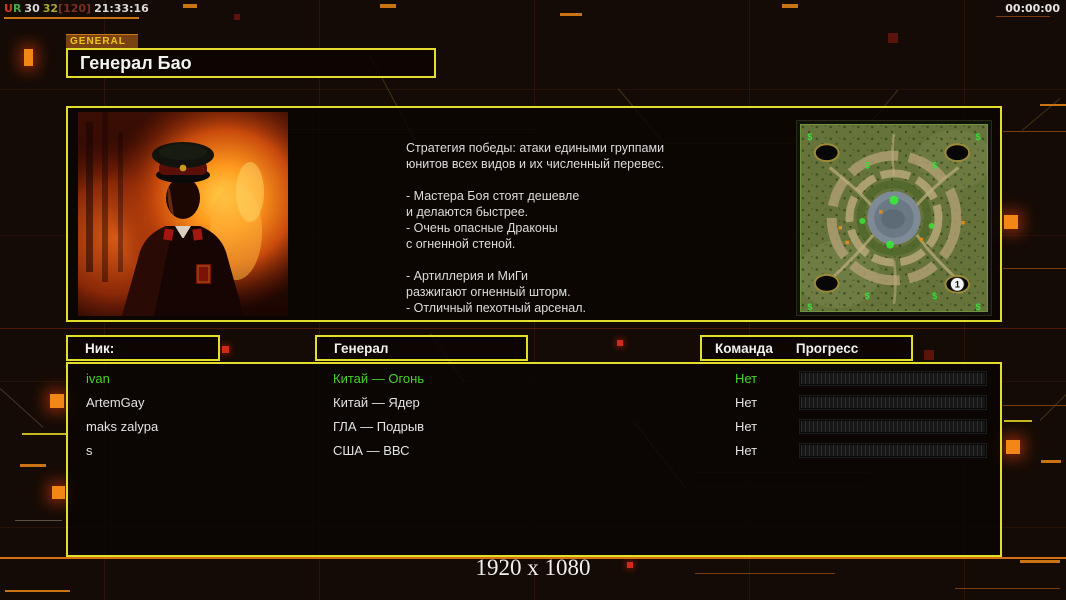 The width and height of the screenshot is (1066, 600). I want to click on team-header-label: Команда, so click(744, 348).